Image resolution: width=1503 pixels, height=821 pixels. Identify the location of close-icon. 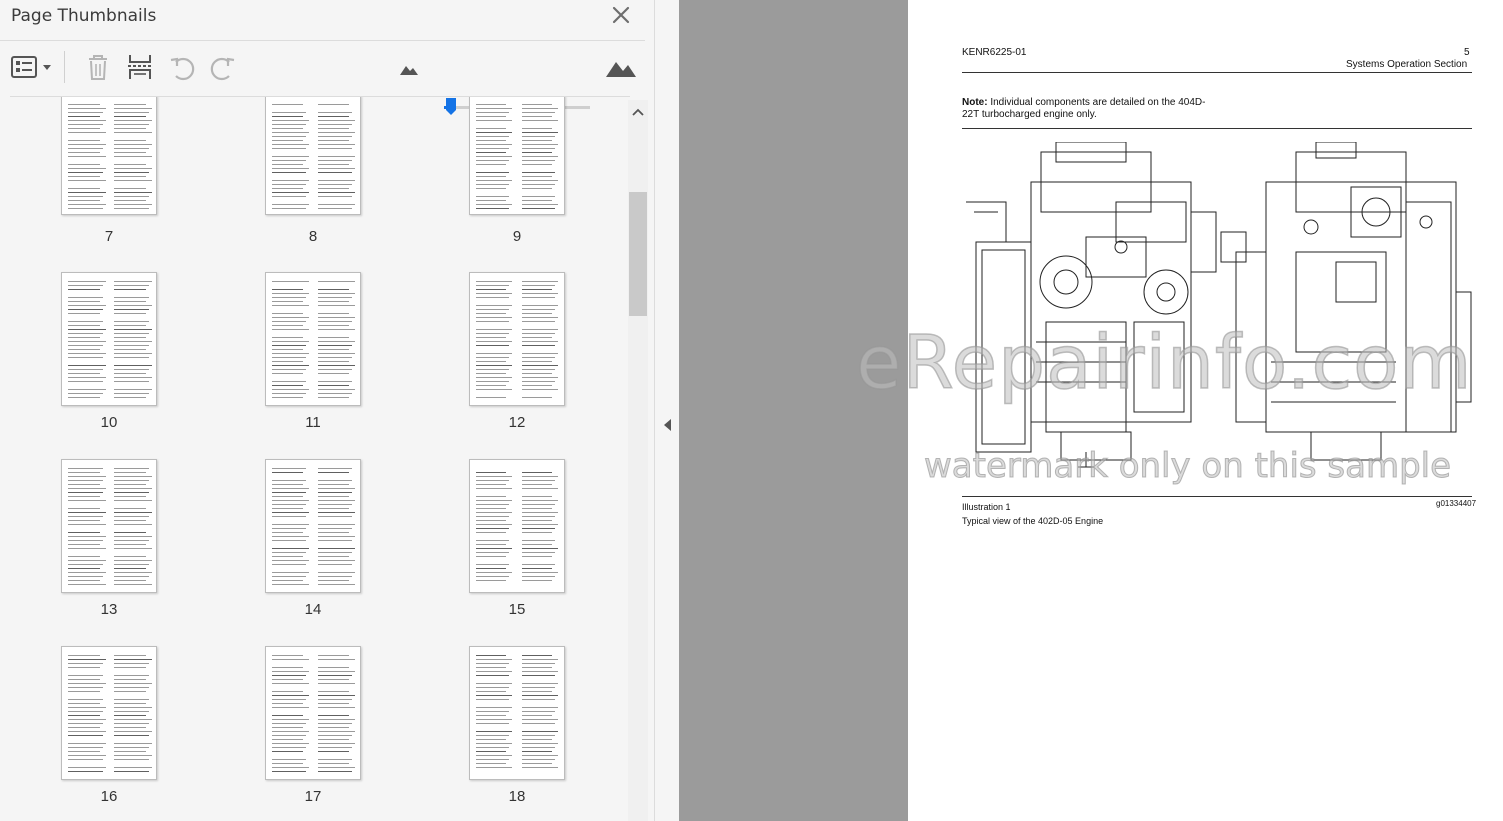
(621, 15).